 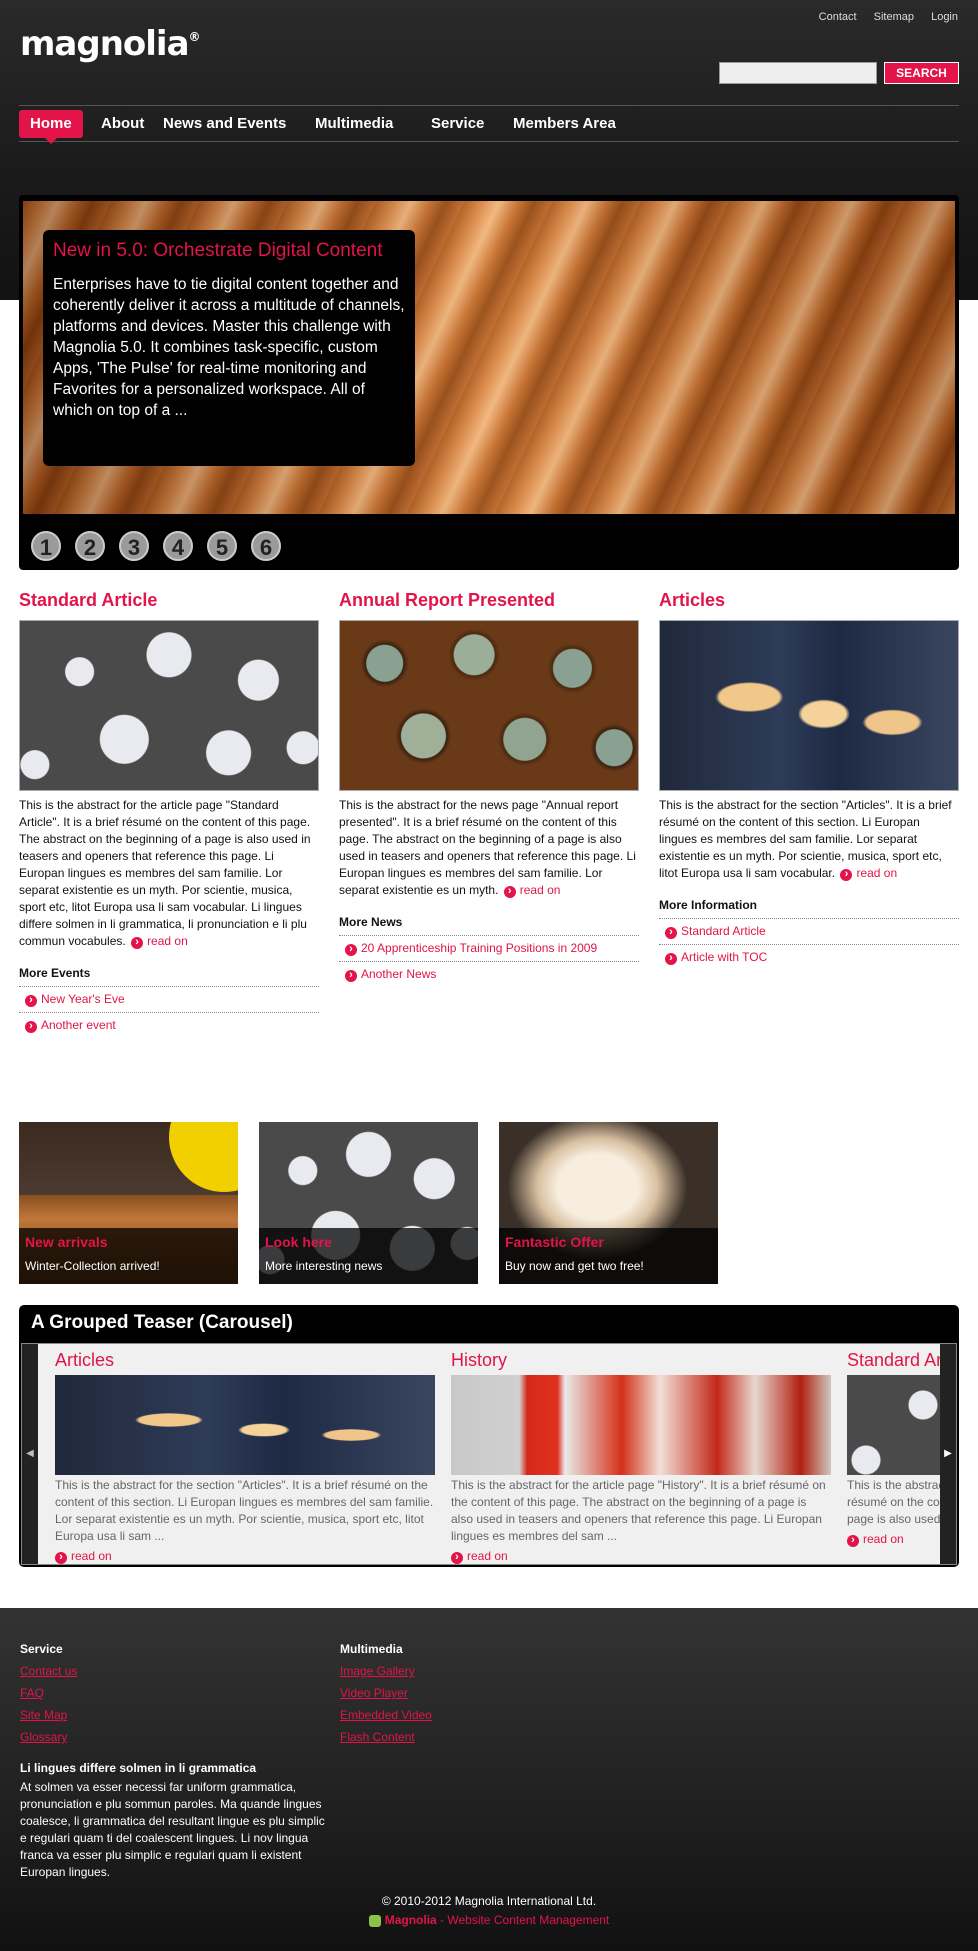 What do you see at coordinates (489, 1901) in the screenshot?
I see `copyright: © 2010-2012 Magnolia International Ltd.` at bounding box center [489, 1901].